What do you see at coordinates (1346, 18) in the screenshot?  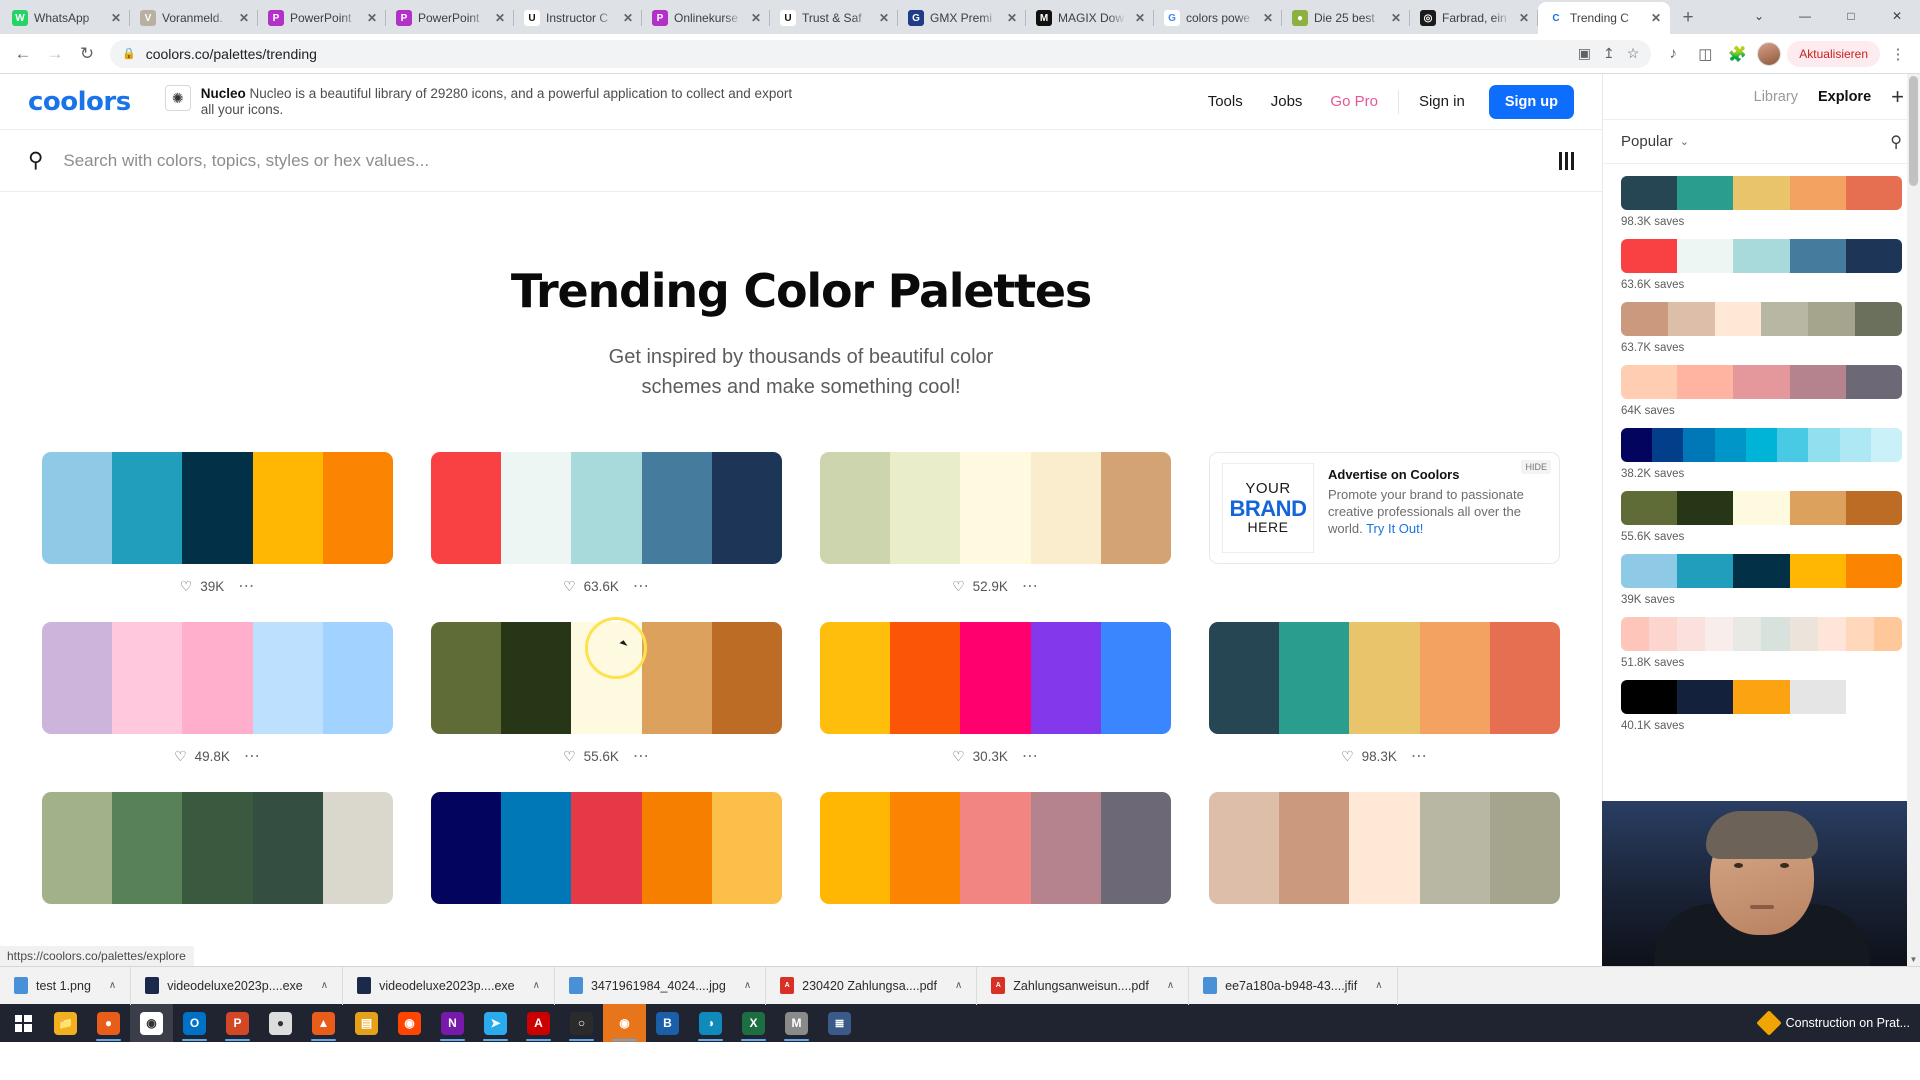 I see `browser-tab: ● Die 25 best ✕` at bounding box center [1346, 18].